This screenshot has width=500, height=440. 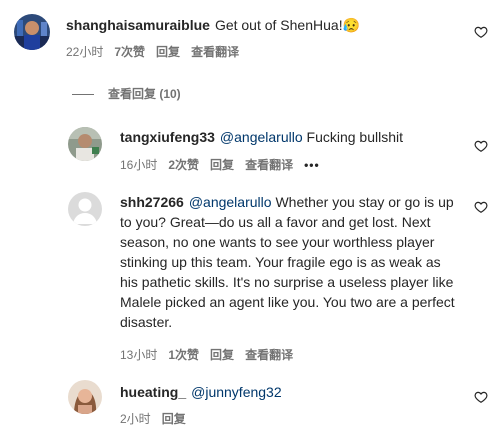 I want to click on replies-divider, so click(x=83, y=94).